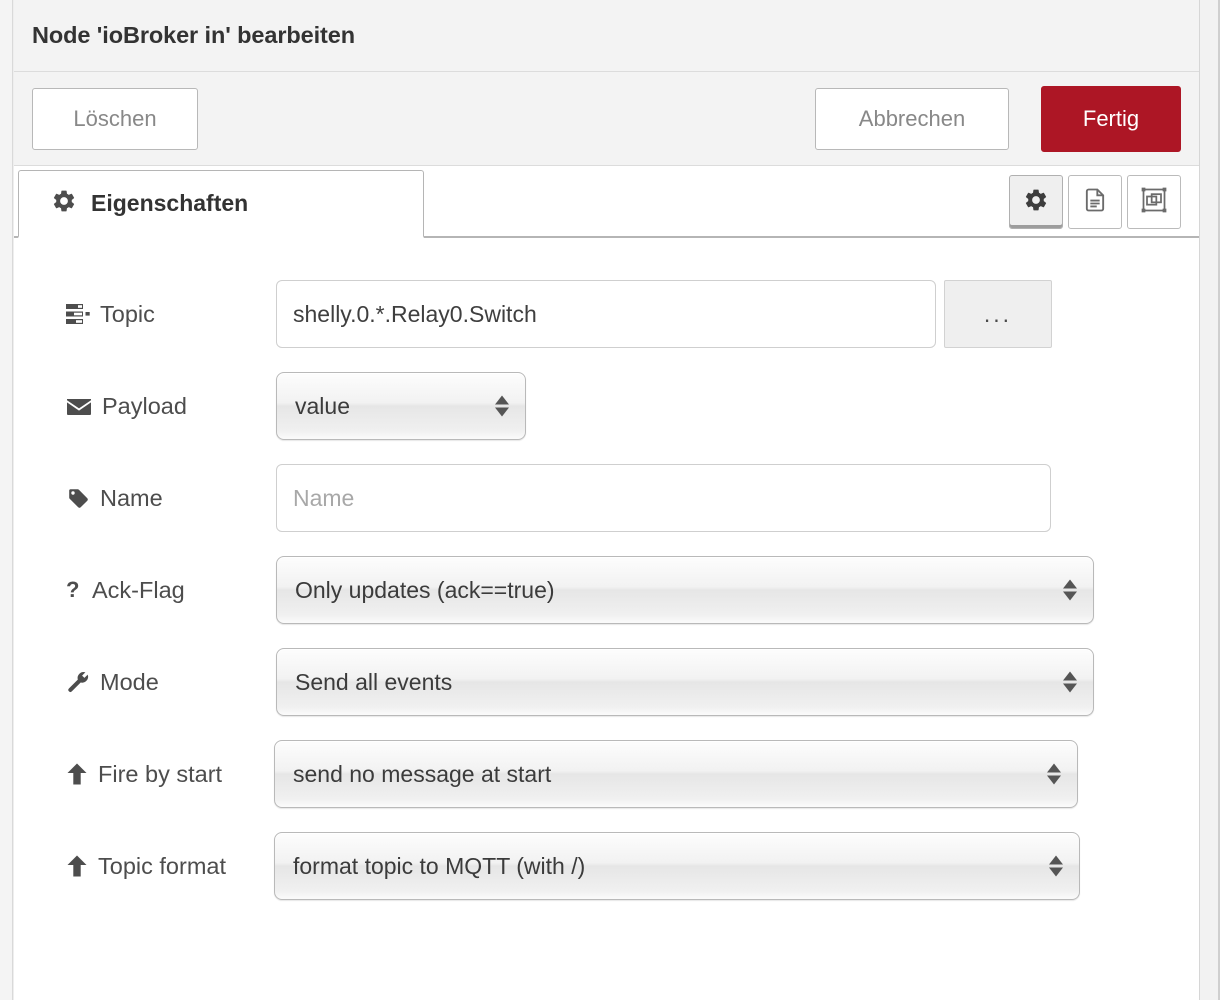 The height and width of the screenshot is (1000, 1220). I want to click on properties-view-button, so click(1036, 202).